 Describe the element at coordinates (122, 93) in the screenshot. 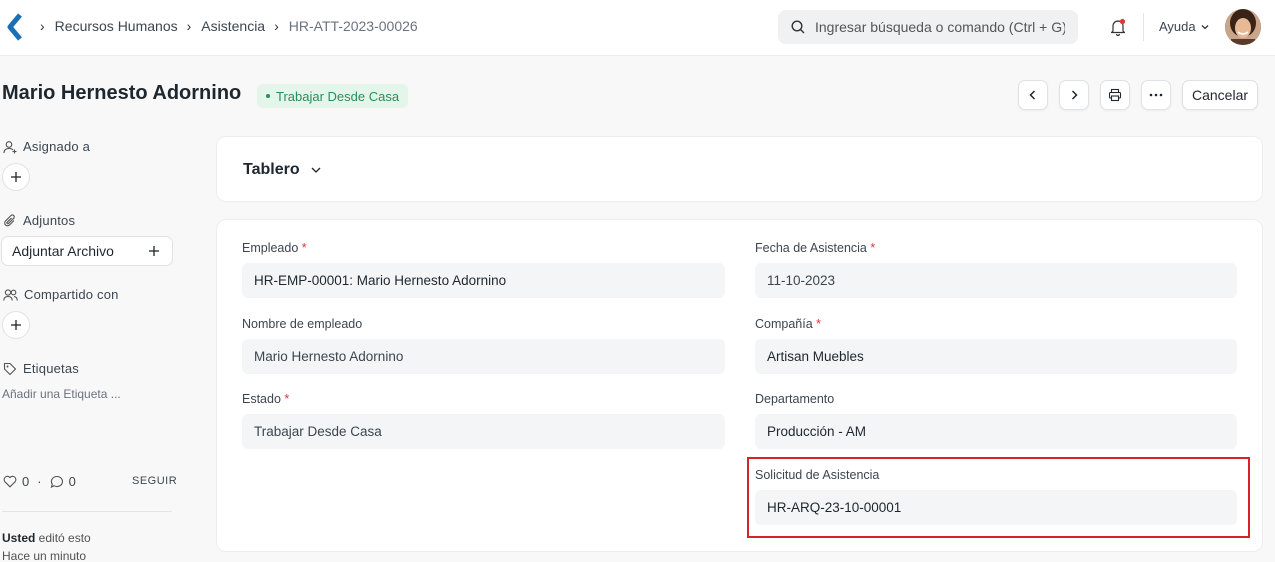

I see `page-title: Mario Hernesto Adornino` at that location.